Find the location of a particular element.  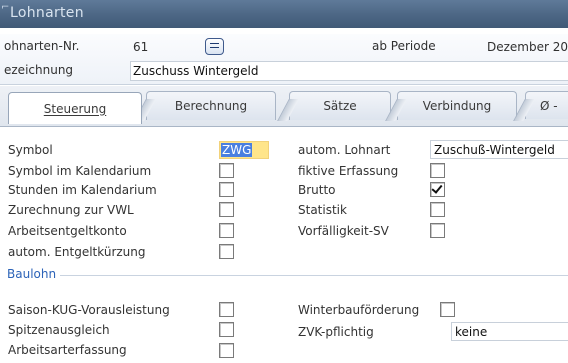

stunden-kalendarium-label: Stunden im Kalendarium is located at coordinates (82, 190).